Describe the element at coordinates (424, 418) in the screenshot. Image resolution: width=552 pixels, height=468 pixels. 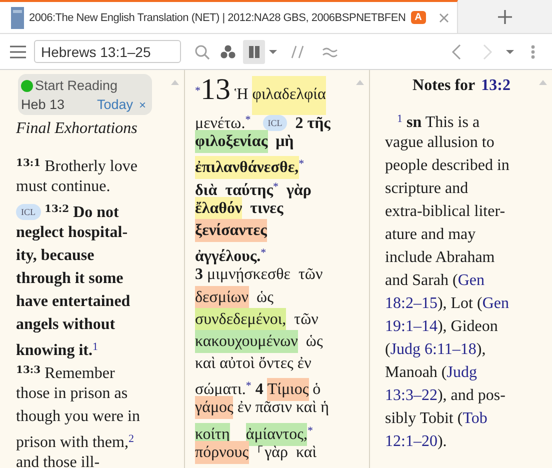
I see `note-text: sibly Tobit (` at that location.